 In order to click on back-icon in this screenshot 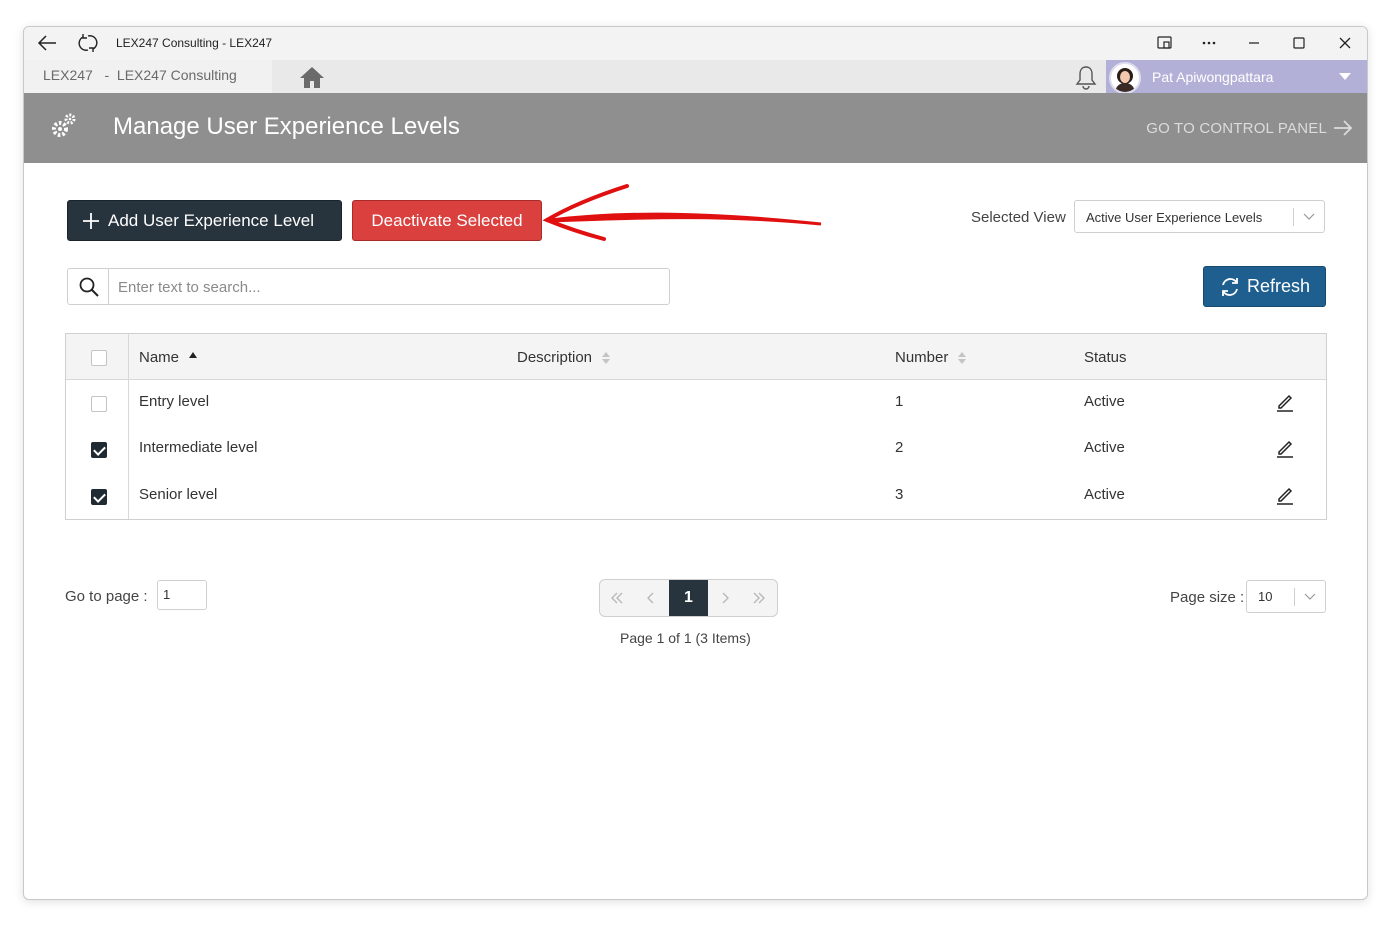, I will do `click(47, 43)`.